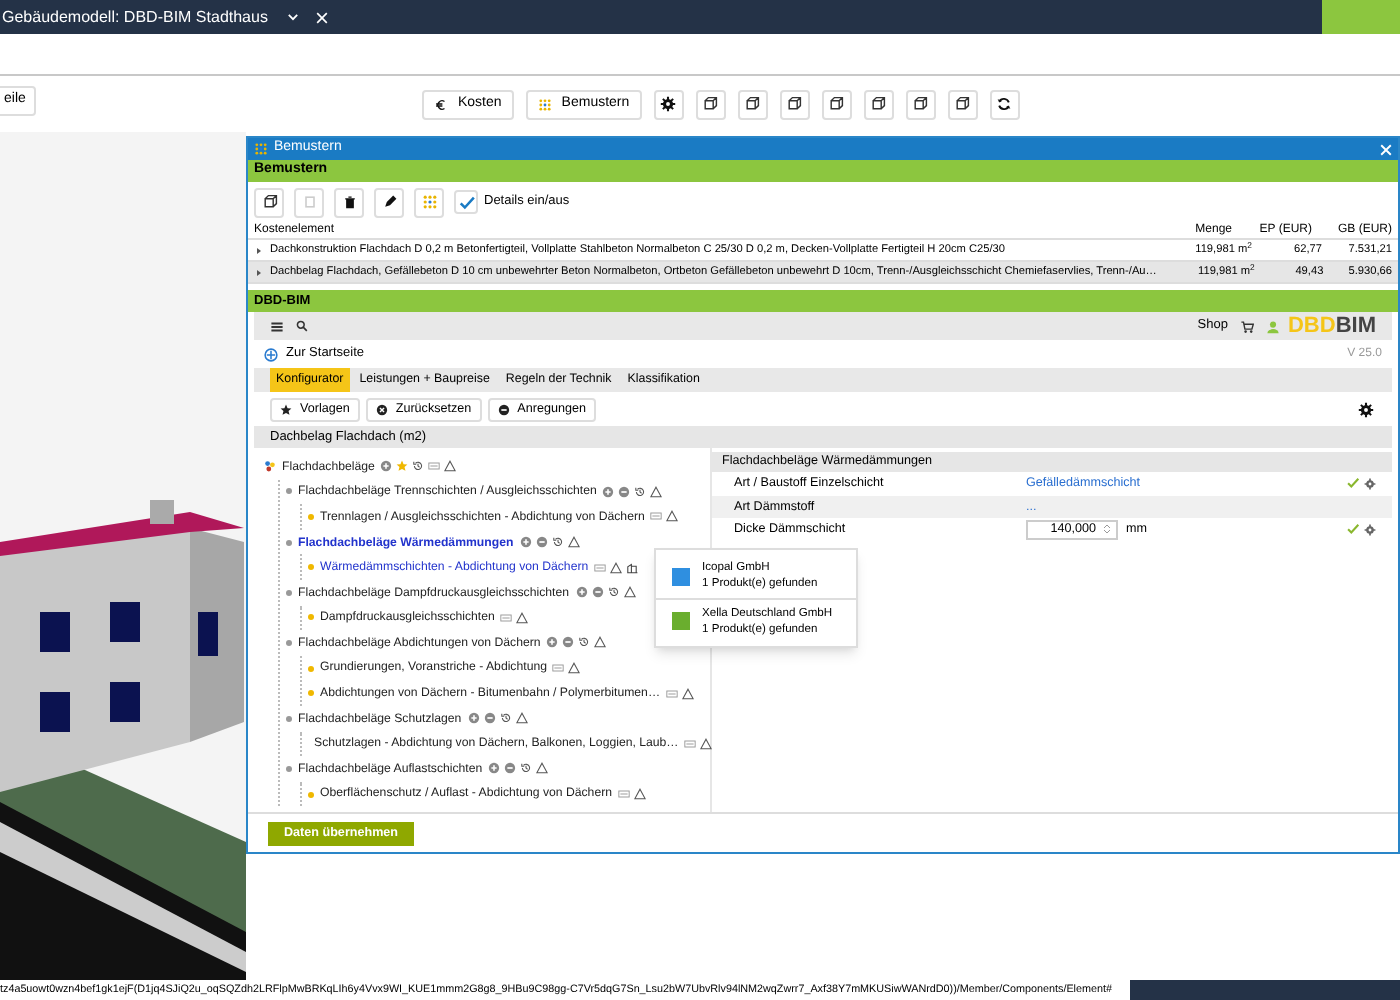 Image resolution: width=1400 pixels, height=1000 pixels. I want to click on window-title: Gebäudemodell: DBD-BIM Stadthaus, so click(135, 17).